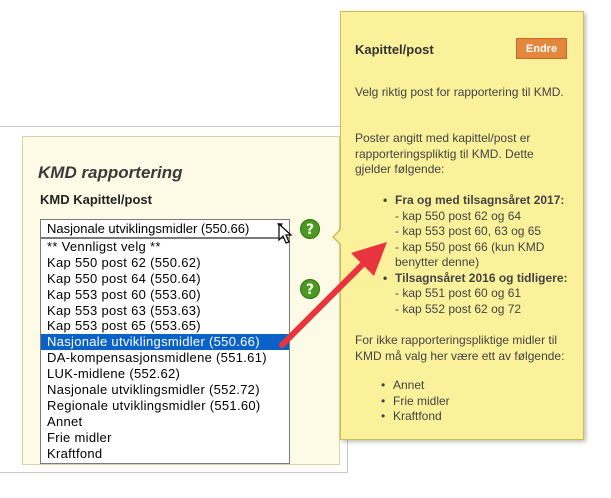 The width and height of the screenshot is (611, 498). Describe the element at coordinates (333, 295) in the screenshot. I see `annotation-arrow-icon` at that location.